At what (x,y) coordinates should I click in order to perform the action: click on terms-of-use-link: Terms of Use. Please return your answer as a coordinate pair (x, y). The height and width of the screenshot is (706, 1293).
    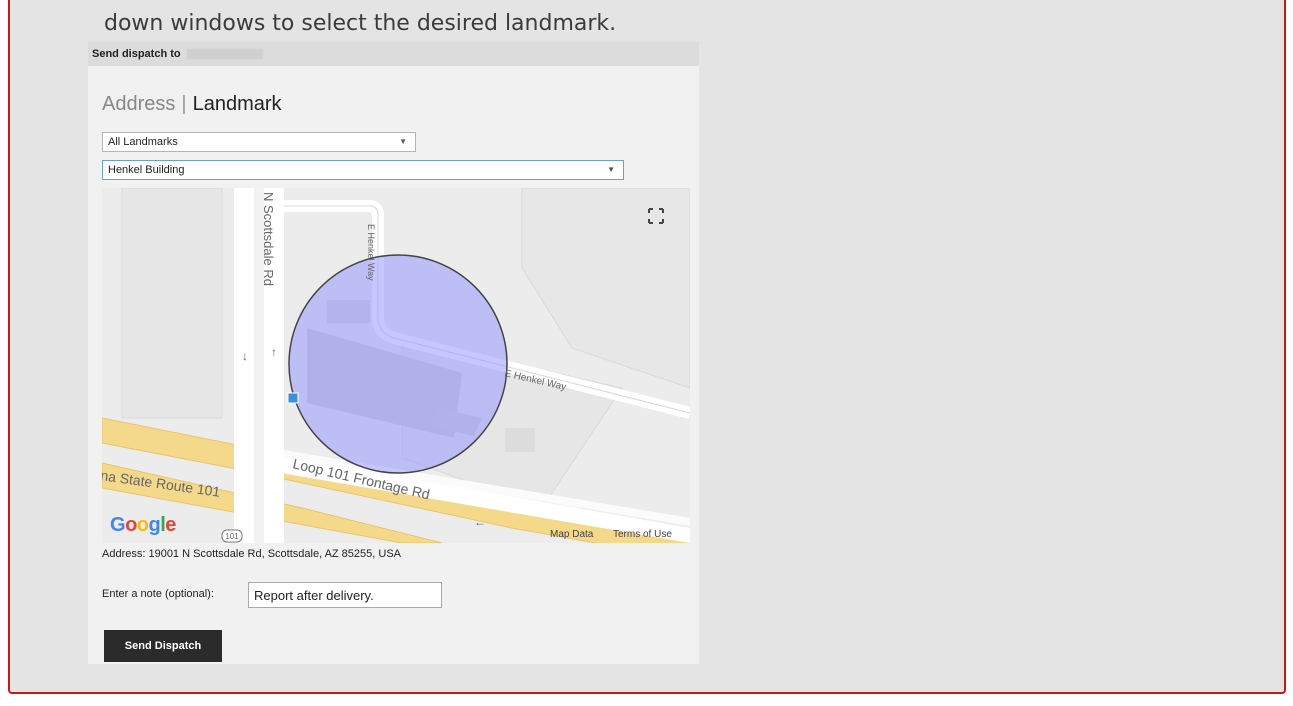
    Looking at the image, I should click on (642, 534).